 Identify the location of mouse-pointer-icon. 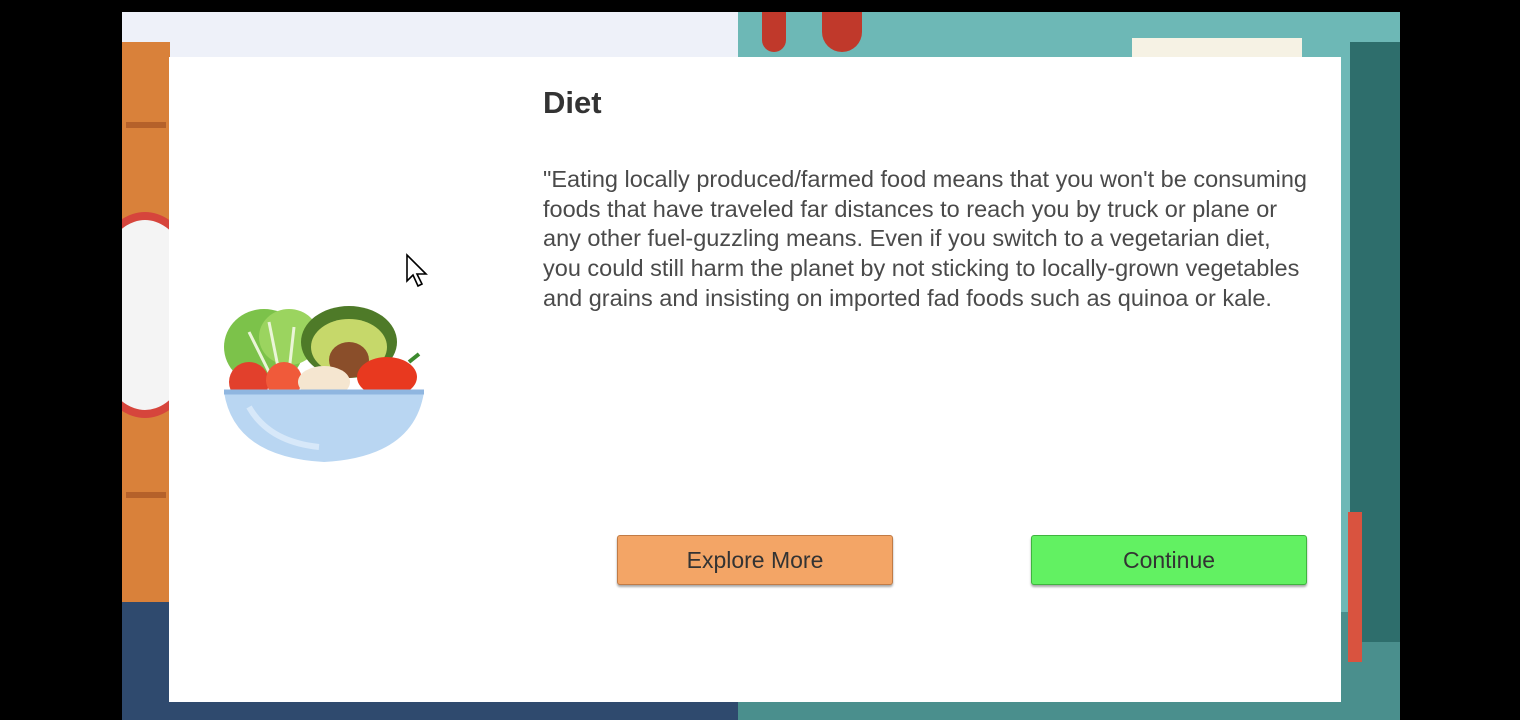
(417, 270).